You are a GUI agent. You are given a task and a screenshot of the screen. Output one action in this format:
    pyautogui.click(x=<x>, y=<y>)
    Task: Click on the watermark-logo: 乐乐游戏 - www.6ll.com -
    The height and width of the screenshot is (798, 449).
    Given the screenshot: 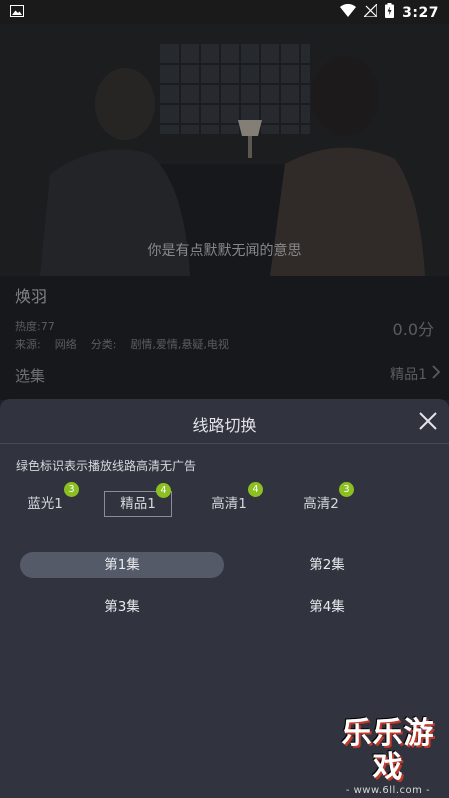 What is the action you would take?
    pyautogui.click(x=388, y=756)
    